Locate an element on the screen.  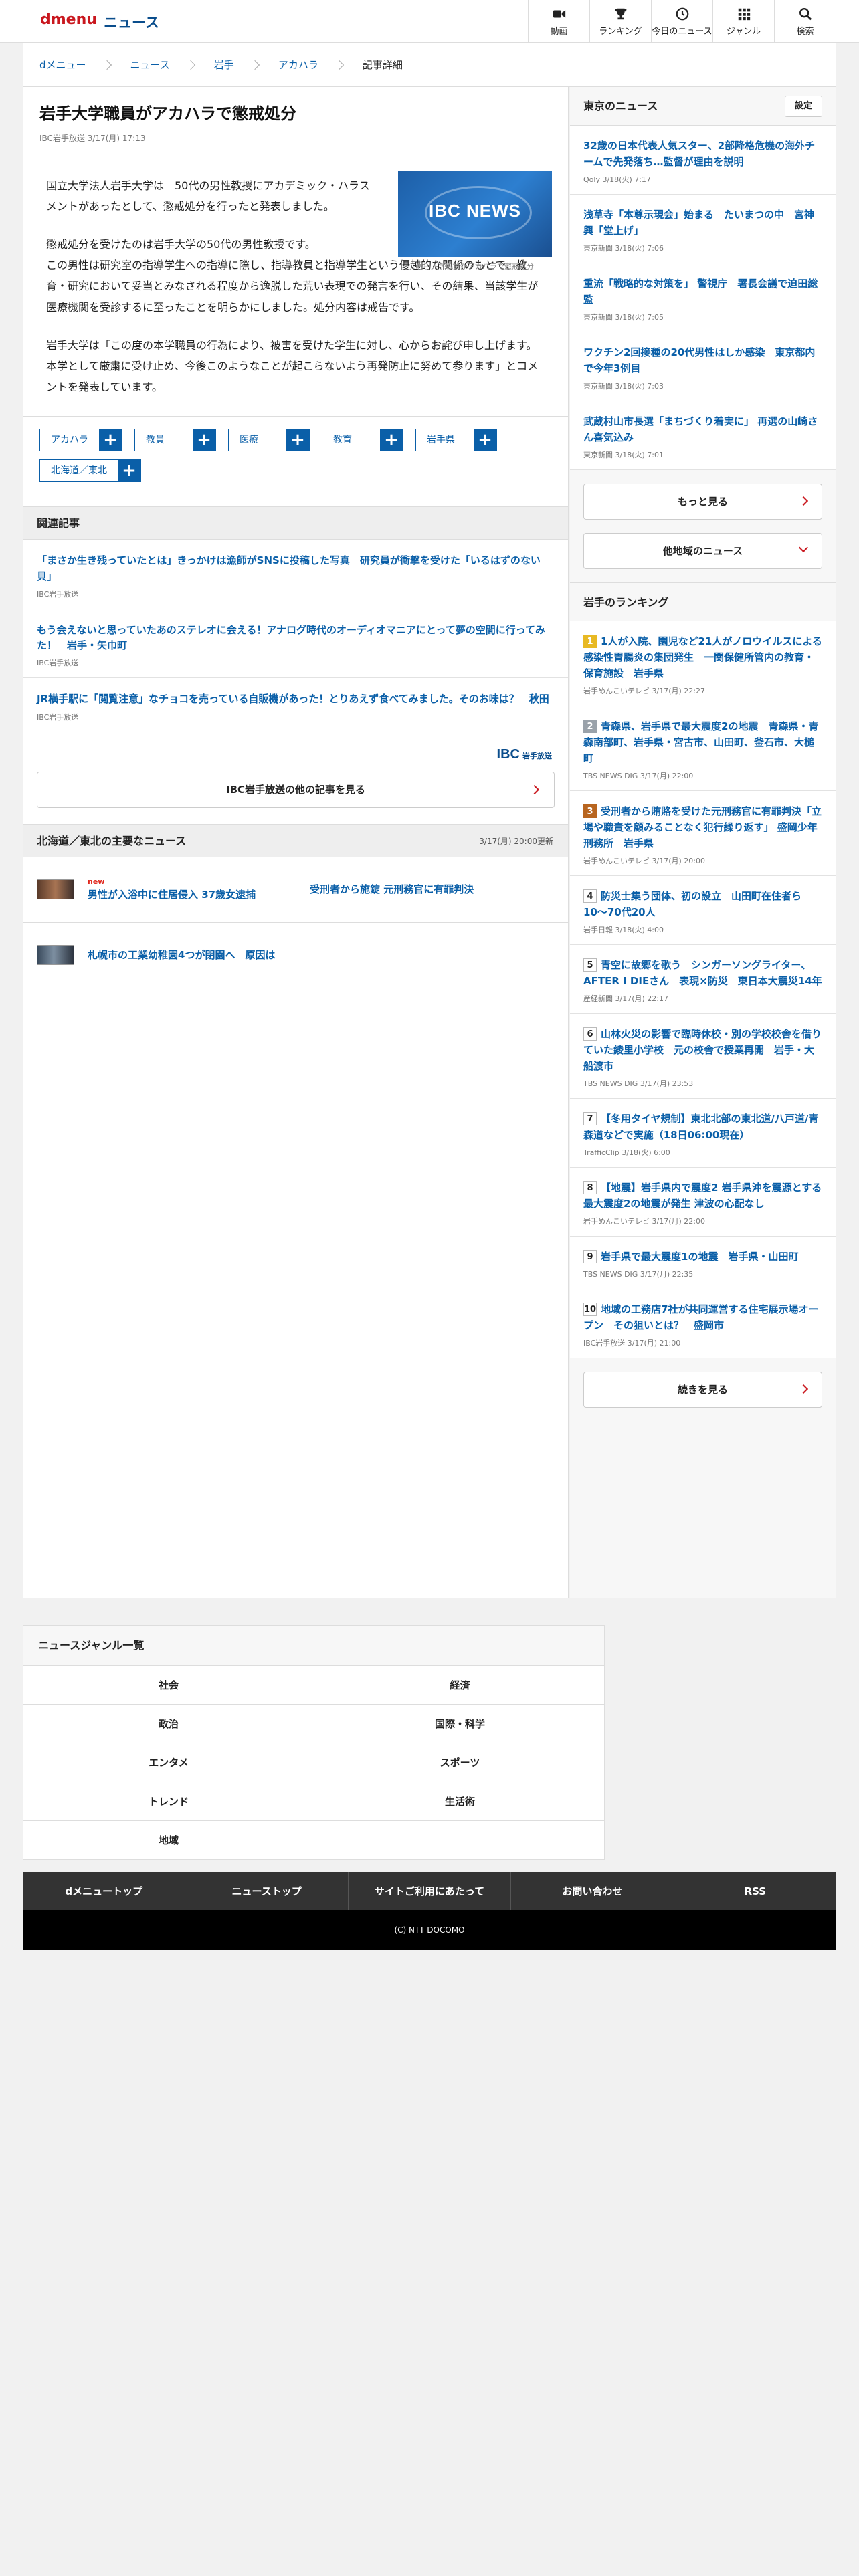
ranking-title: 4 防災士集う団体、初の設立 山田町在住者ら10〜70代20人 is located at coordinates (703, 904).